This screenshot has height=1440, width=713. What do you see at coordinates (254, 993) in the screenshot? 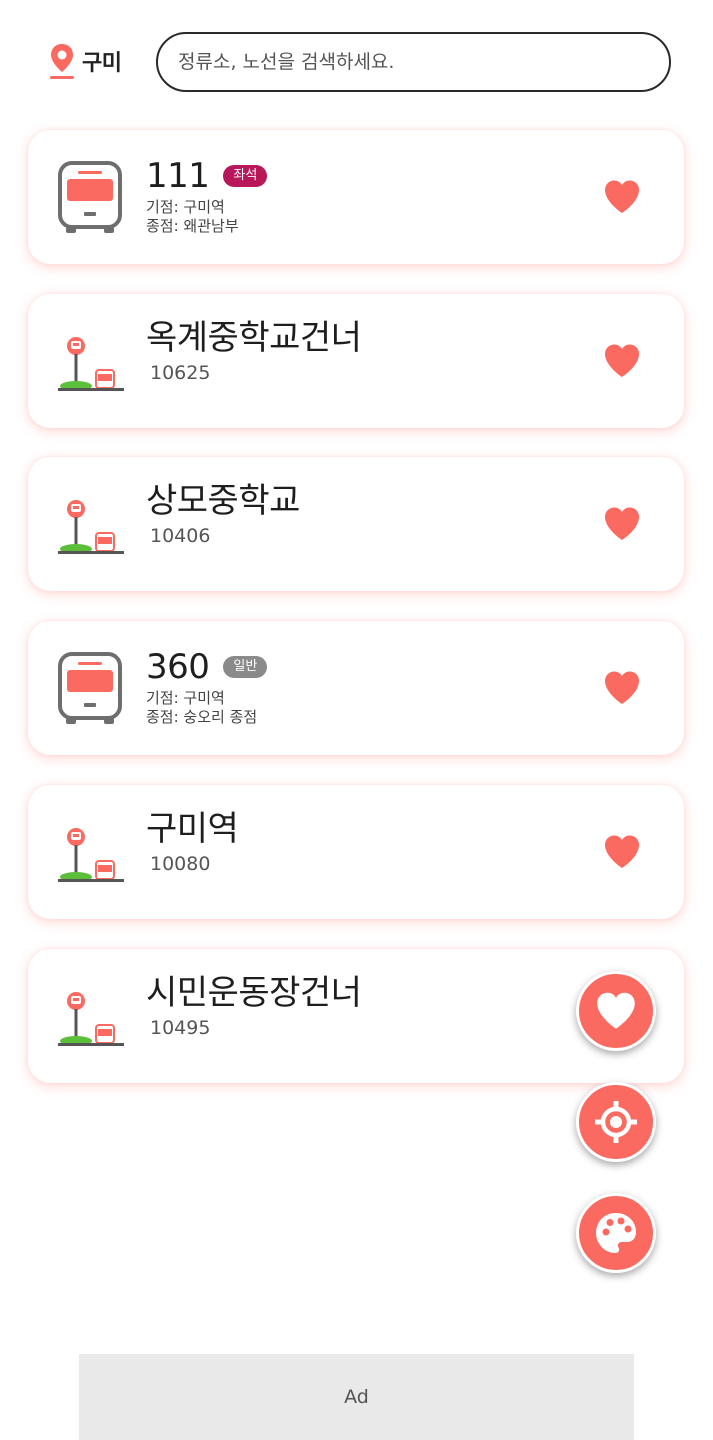
I see `stop-name: 시민운동장건너` at bounding box center [254, 993].